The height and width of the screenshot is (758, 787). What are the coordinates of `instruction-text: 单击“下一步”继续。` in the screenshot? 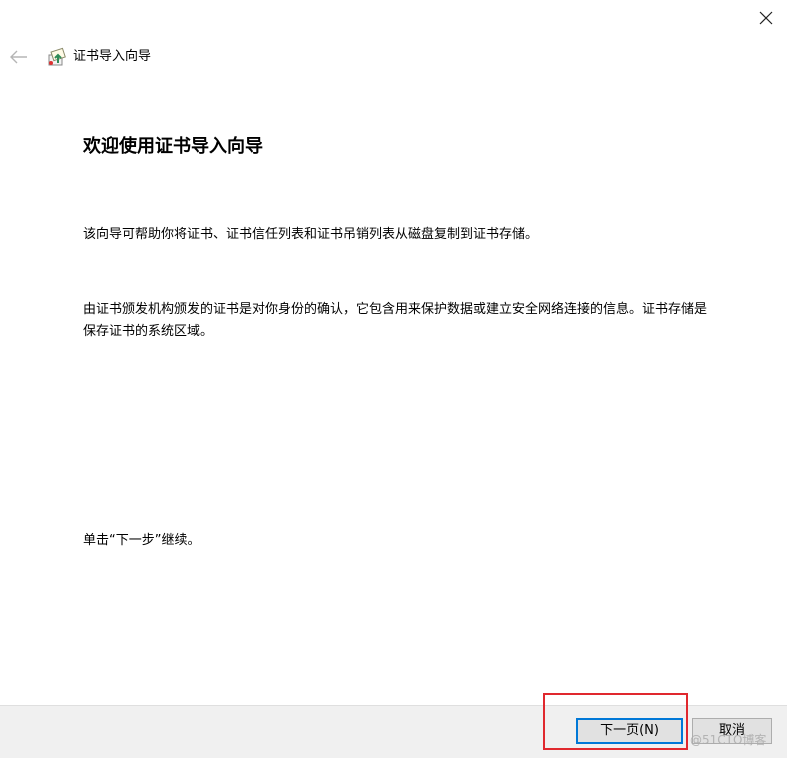 It's located at (142, 540).